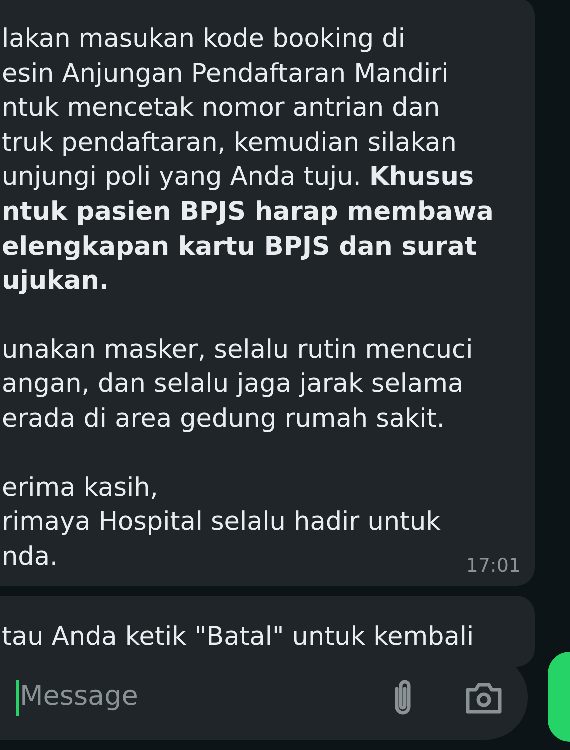 The width and height of the screenshot is (570, 750). What do you see at coordinates (484, 697) in the screenshot?
I see `camera-icon` at bounding box center [484, 697].